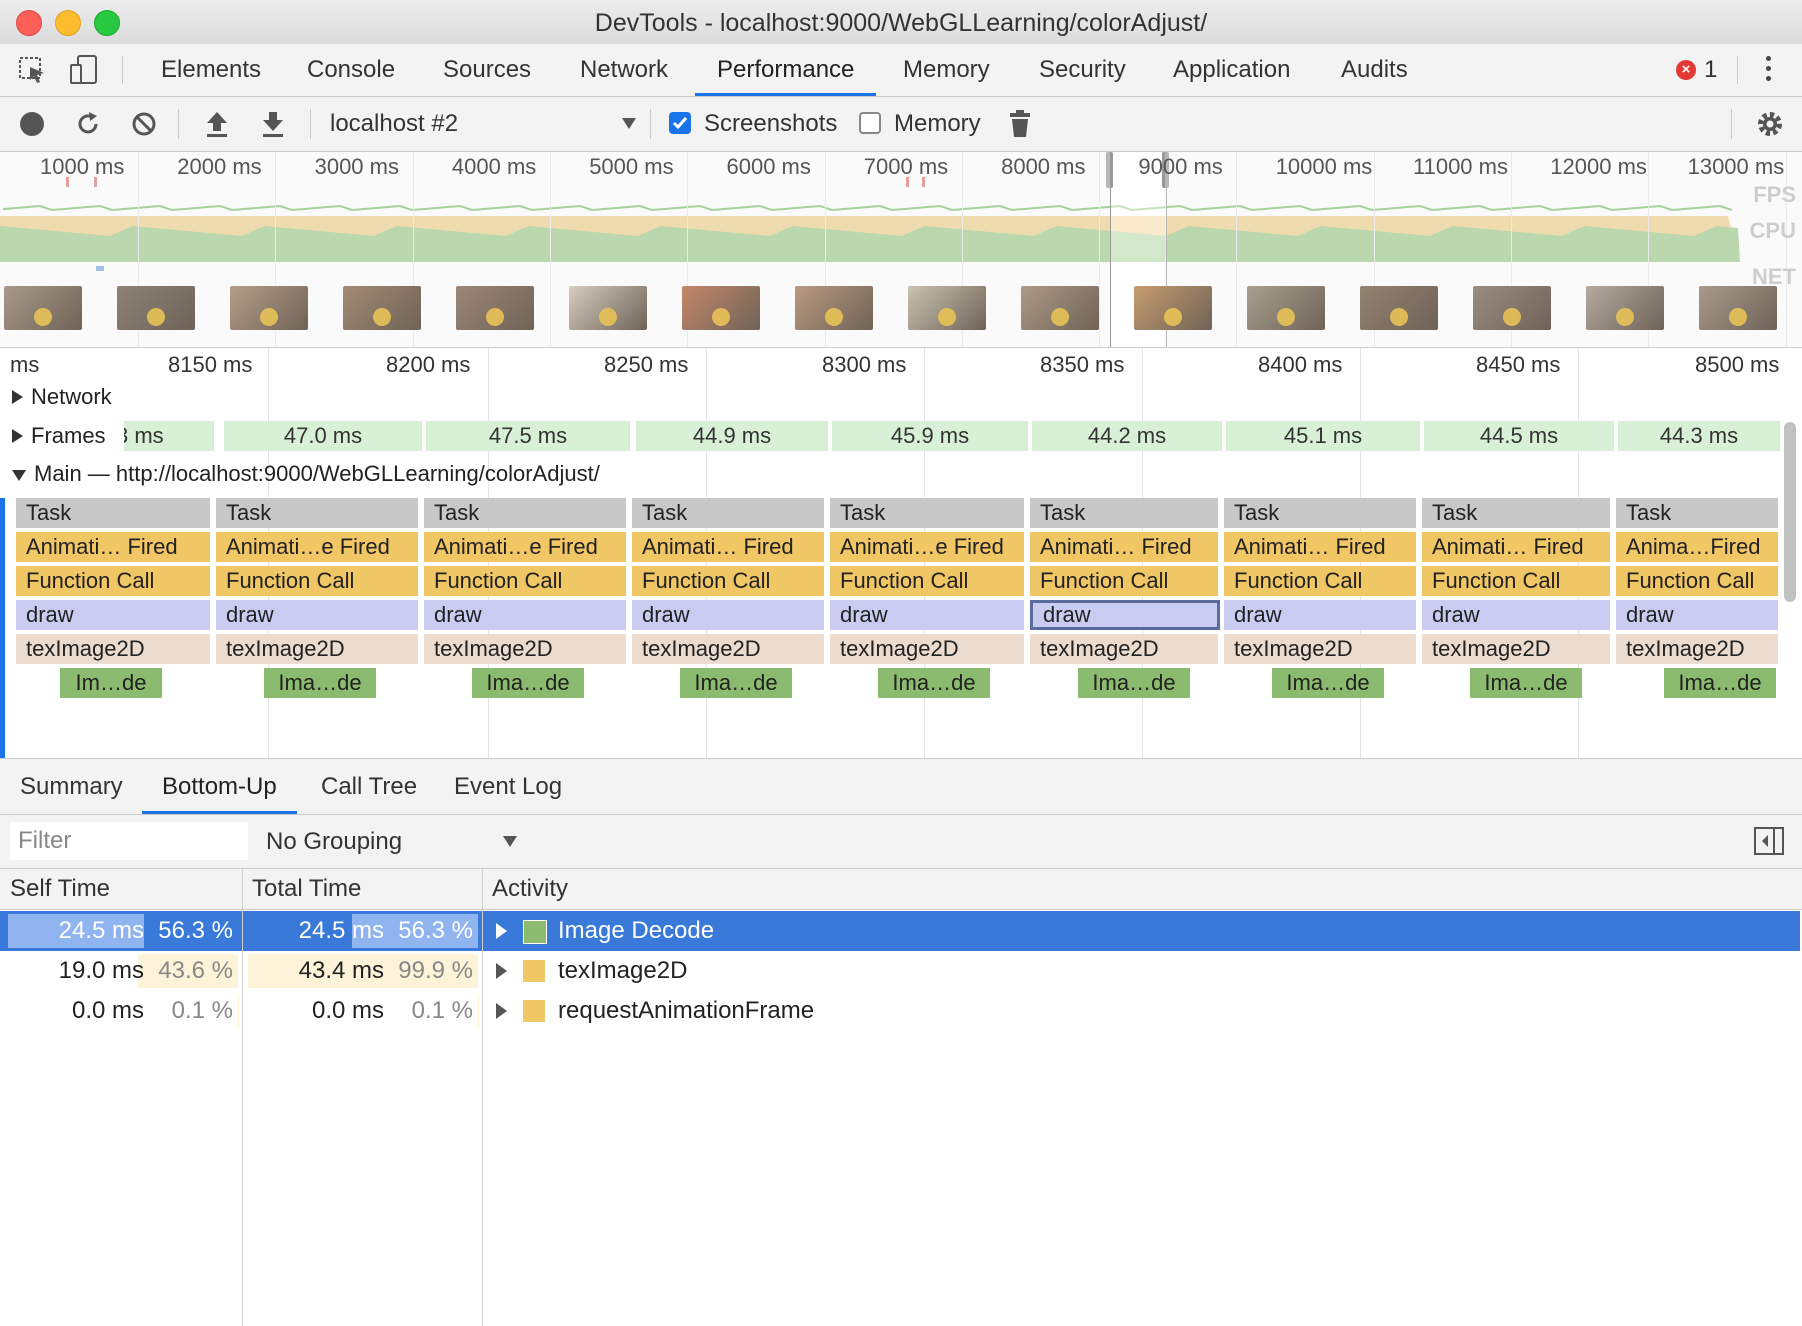  Describe the element at coordinates (129, 841) in the screenshot. I see `filter-input: Filter` at that location.